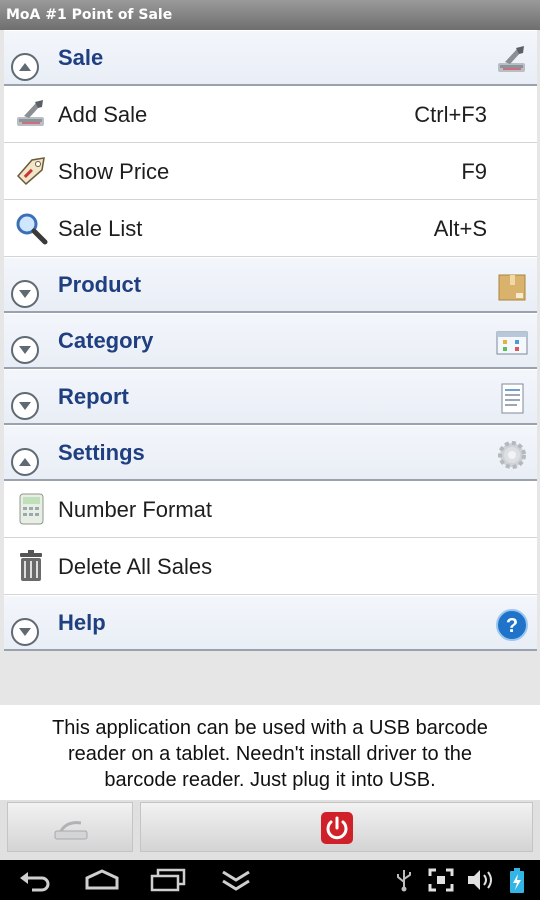  Describe the element at coordinates (270, 285) in the screenshot. I see `section-product: Product` at that location.